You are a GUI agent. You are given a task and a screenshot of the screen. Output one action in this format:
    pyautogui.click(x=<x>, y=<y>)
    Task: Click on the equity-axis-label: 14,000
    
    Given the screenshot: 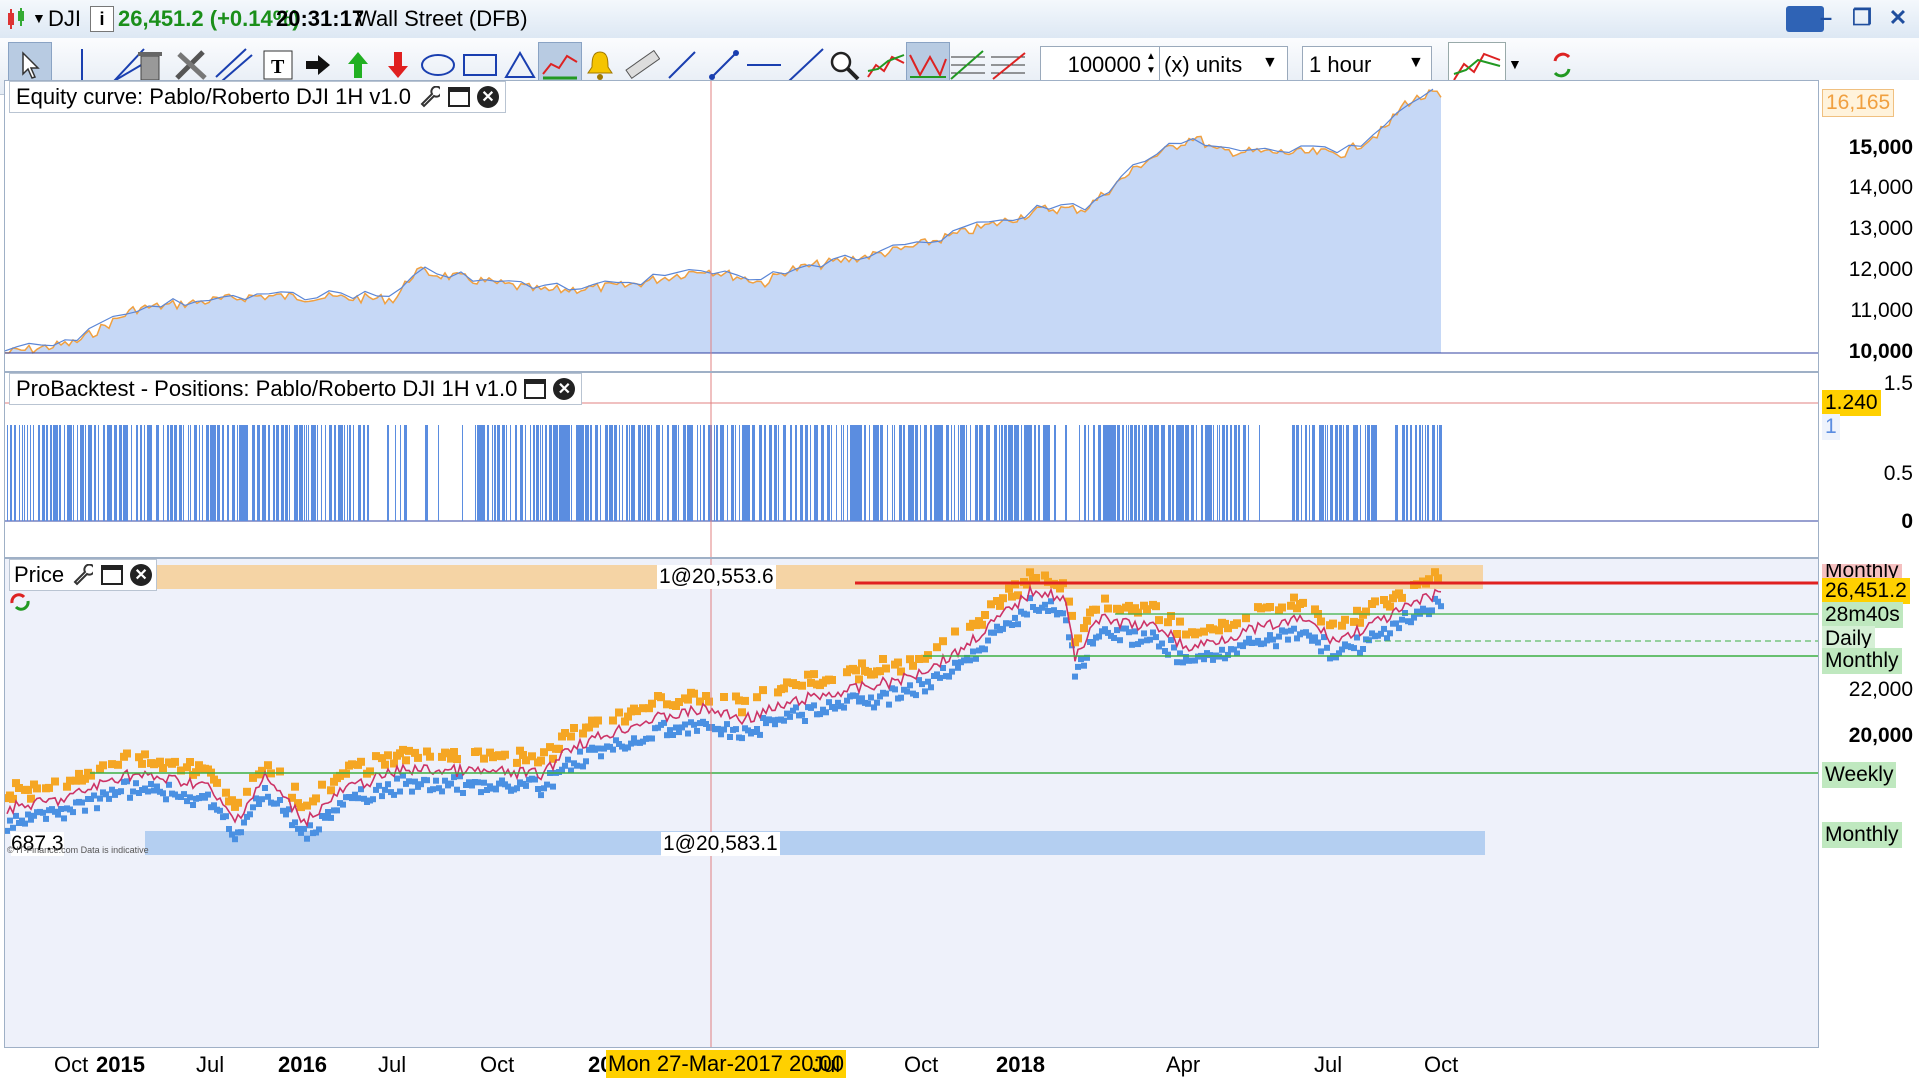 What is the action you would take?
    pyautogui.click(x=1880, y=187)
    